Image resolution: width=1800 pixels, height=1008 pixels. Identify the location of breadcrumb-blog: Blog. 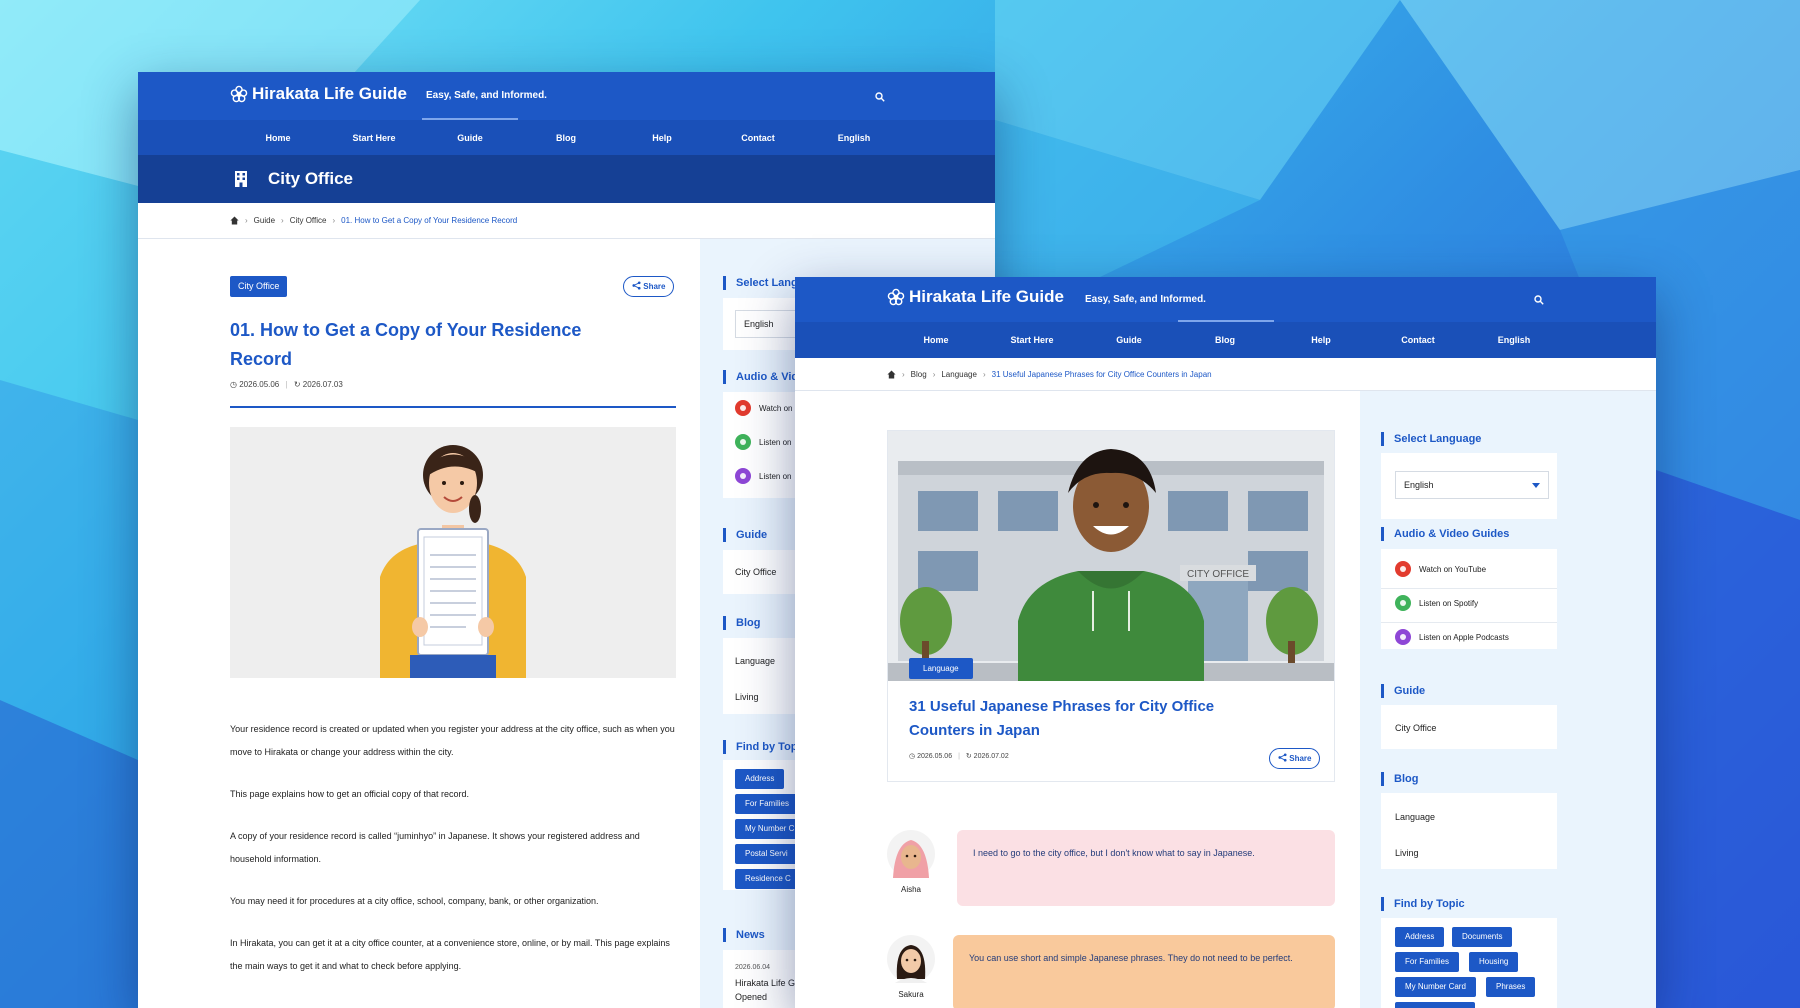
(919, 374).